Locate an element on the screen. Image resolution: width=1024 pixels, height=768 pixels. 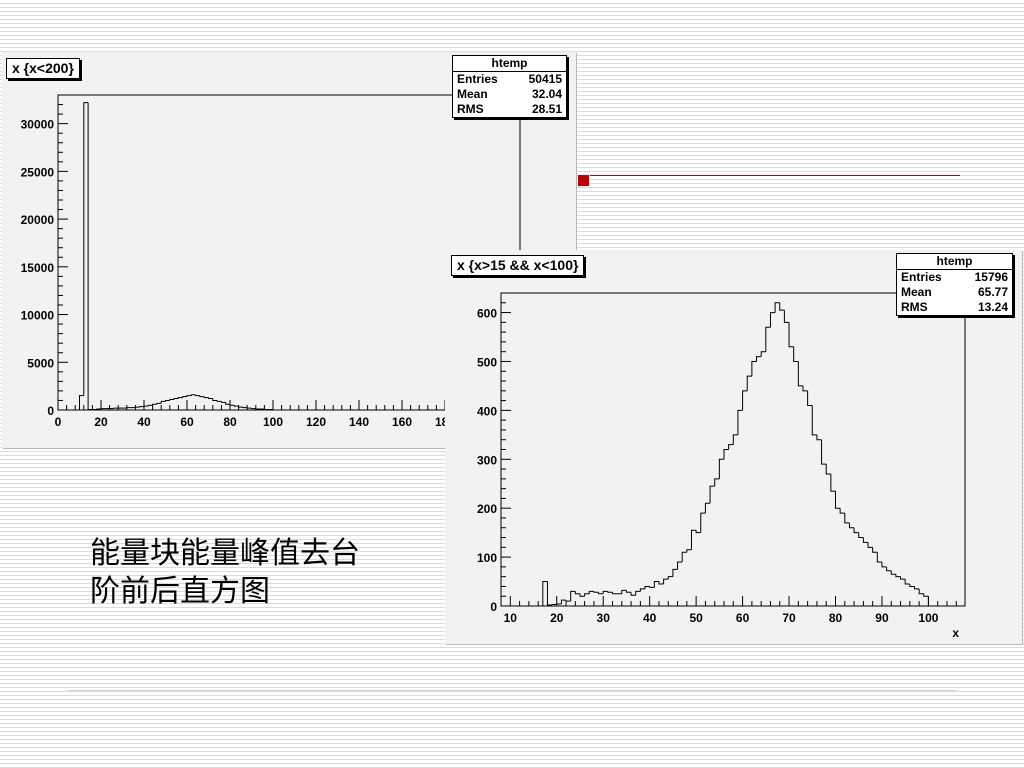
stats-value: 32.04 is located at coordinates (546, 94).